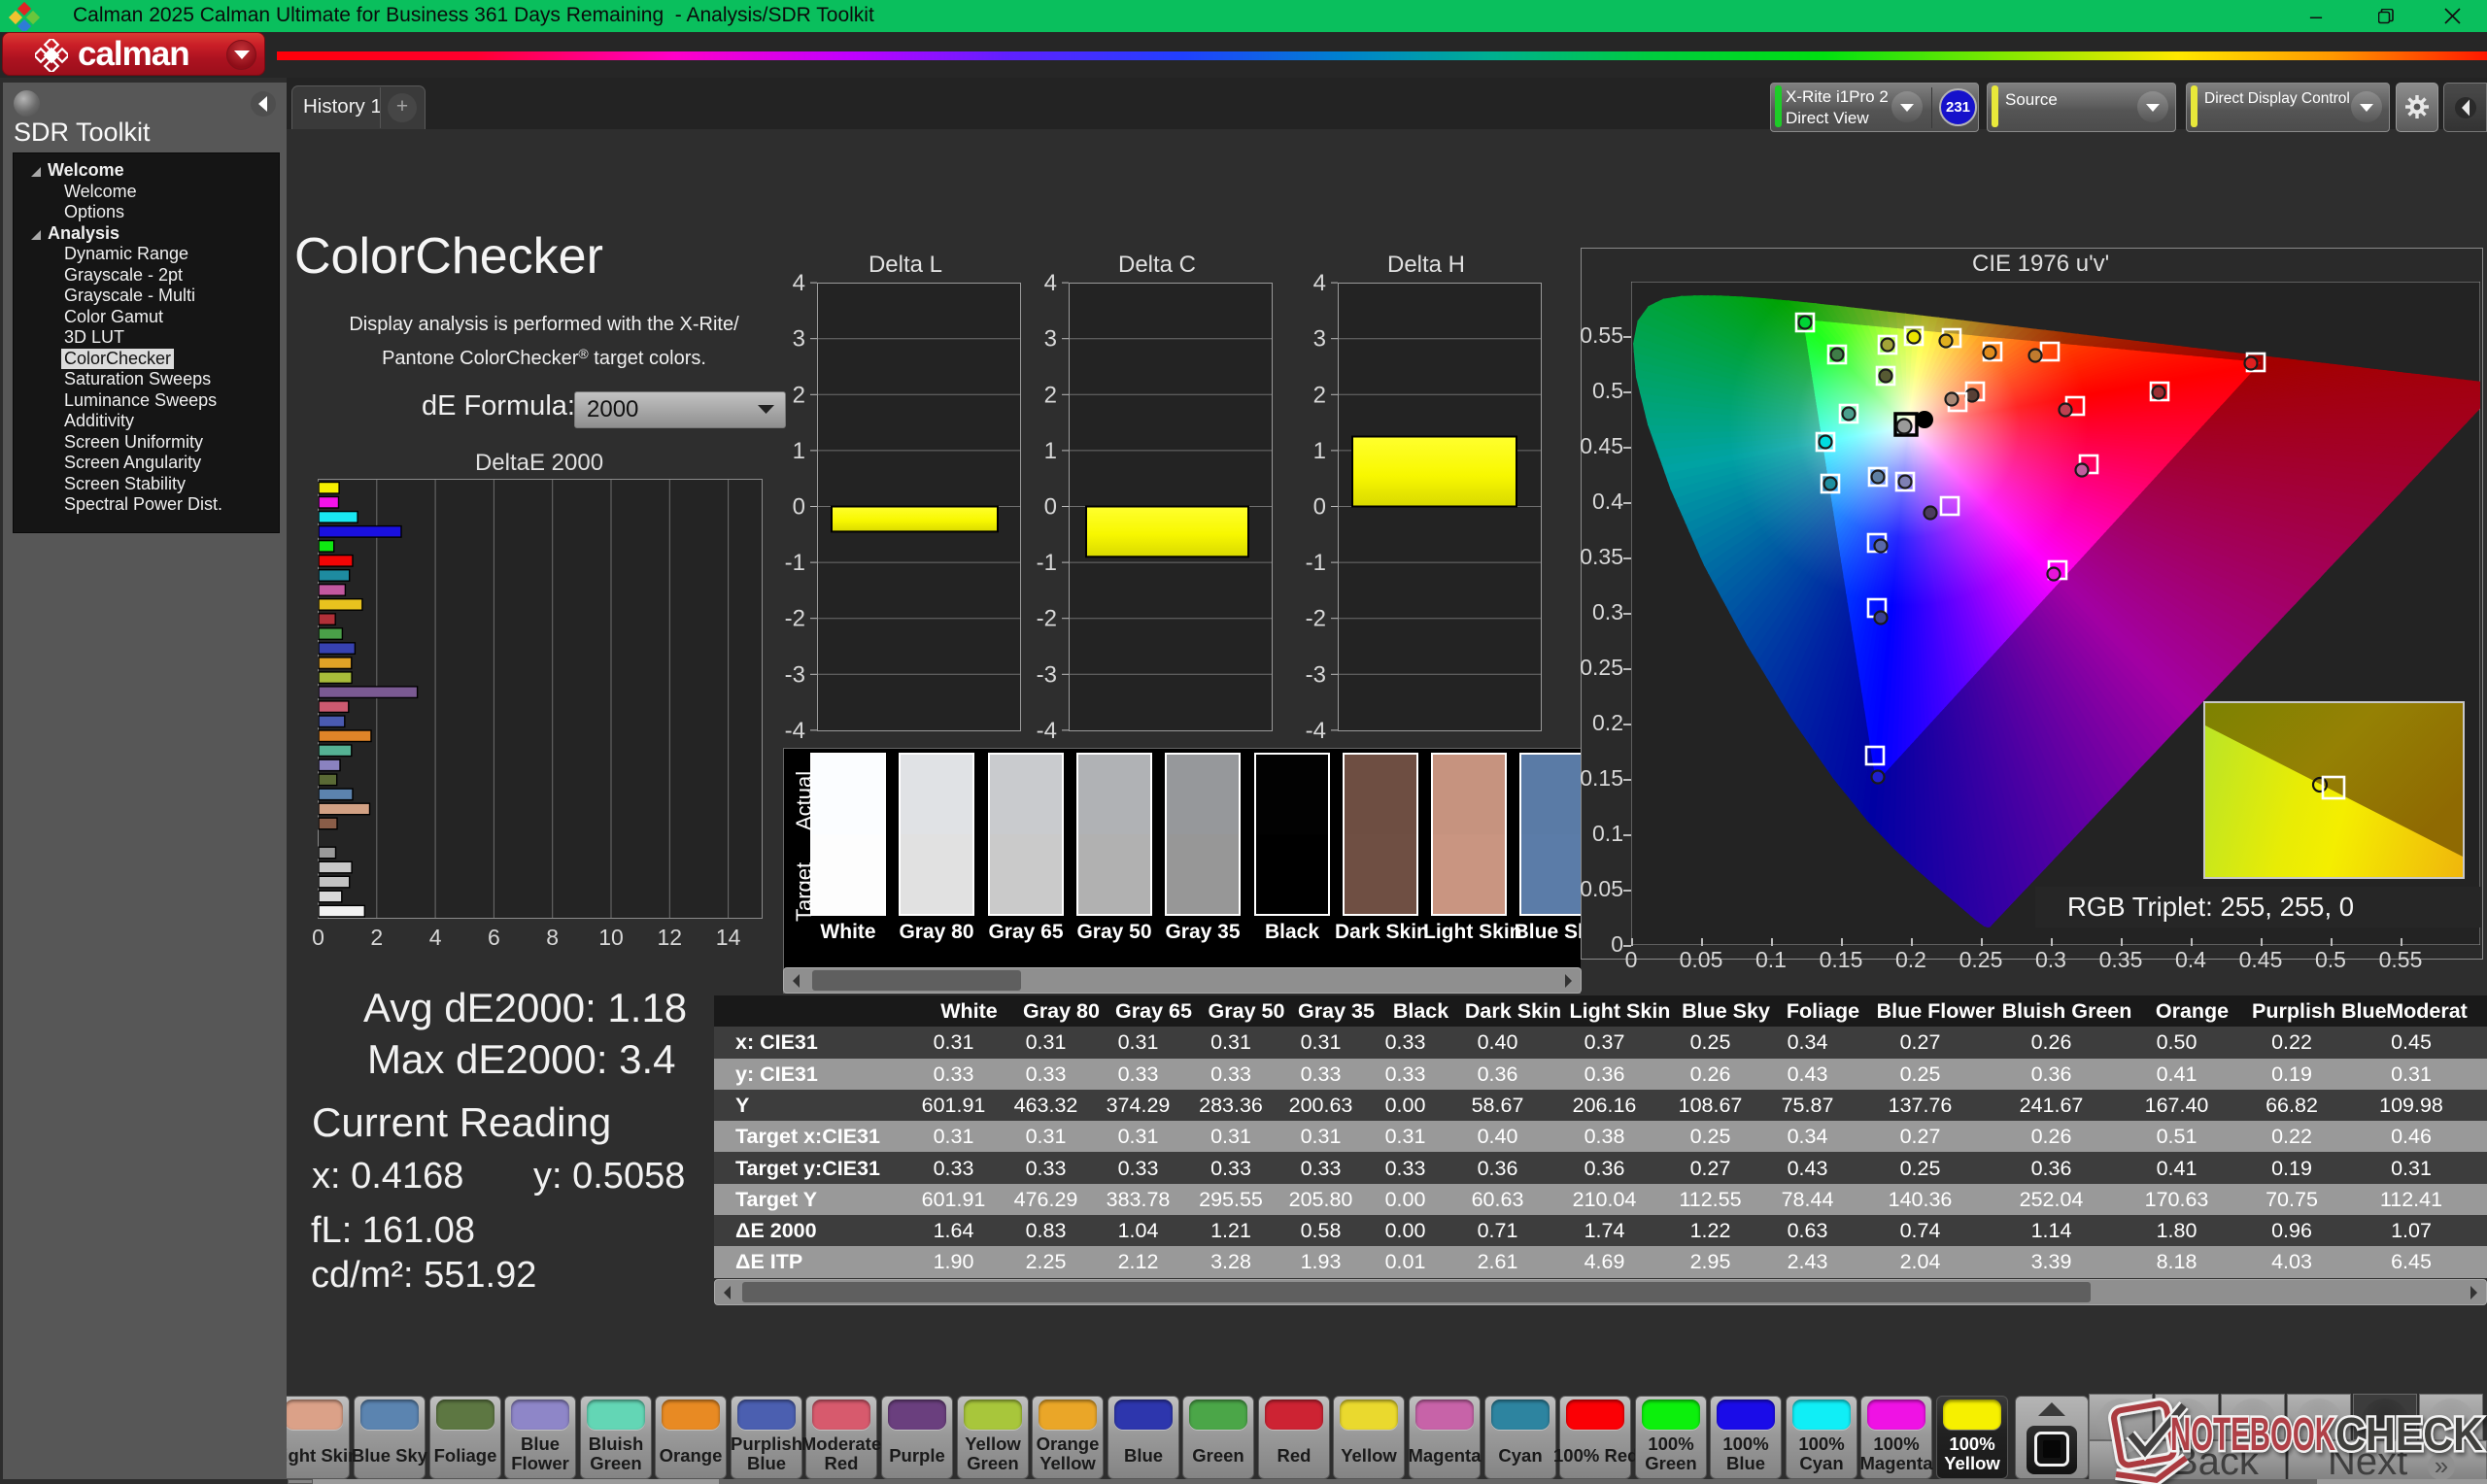  Describe the element at coordinates (905, 265) in the screenshot. I see `svg-text: Delta L` at that location.